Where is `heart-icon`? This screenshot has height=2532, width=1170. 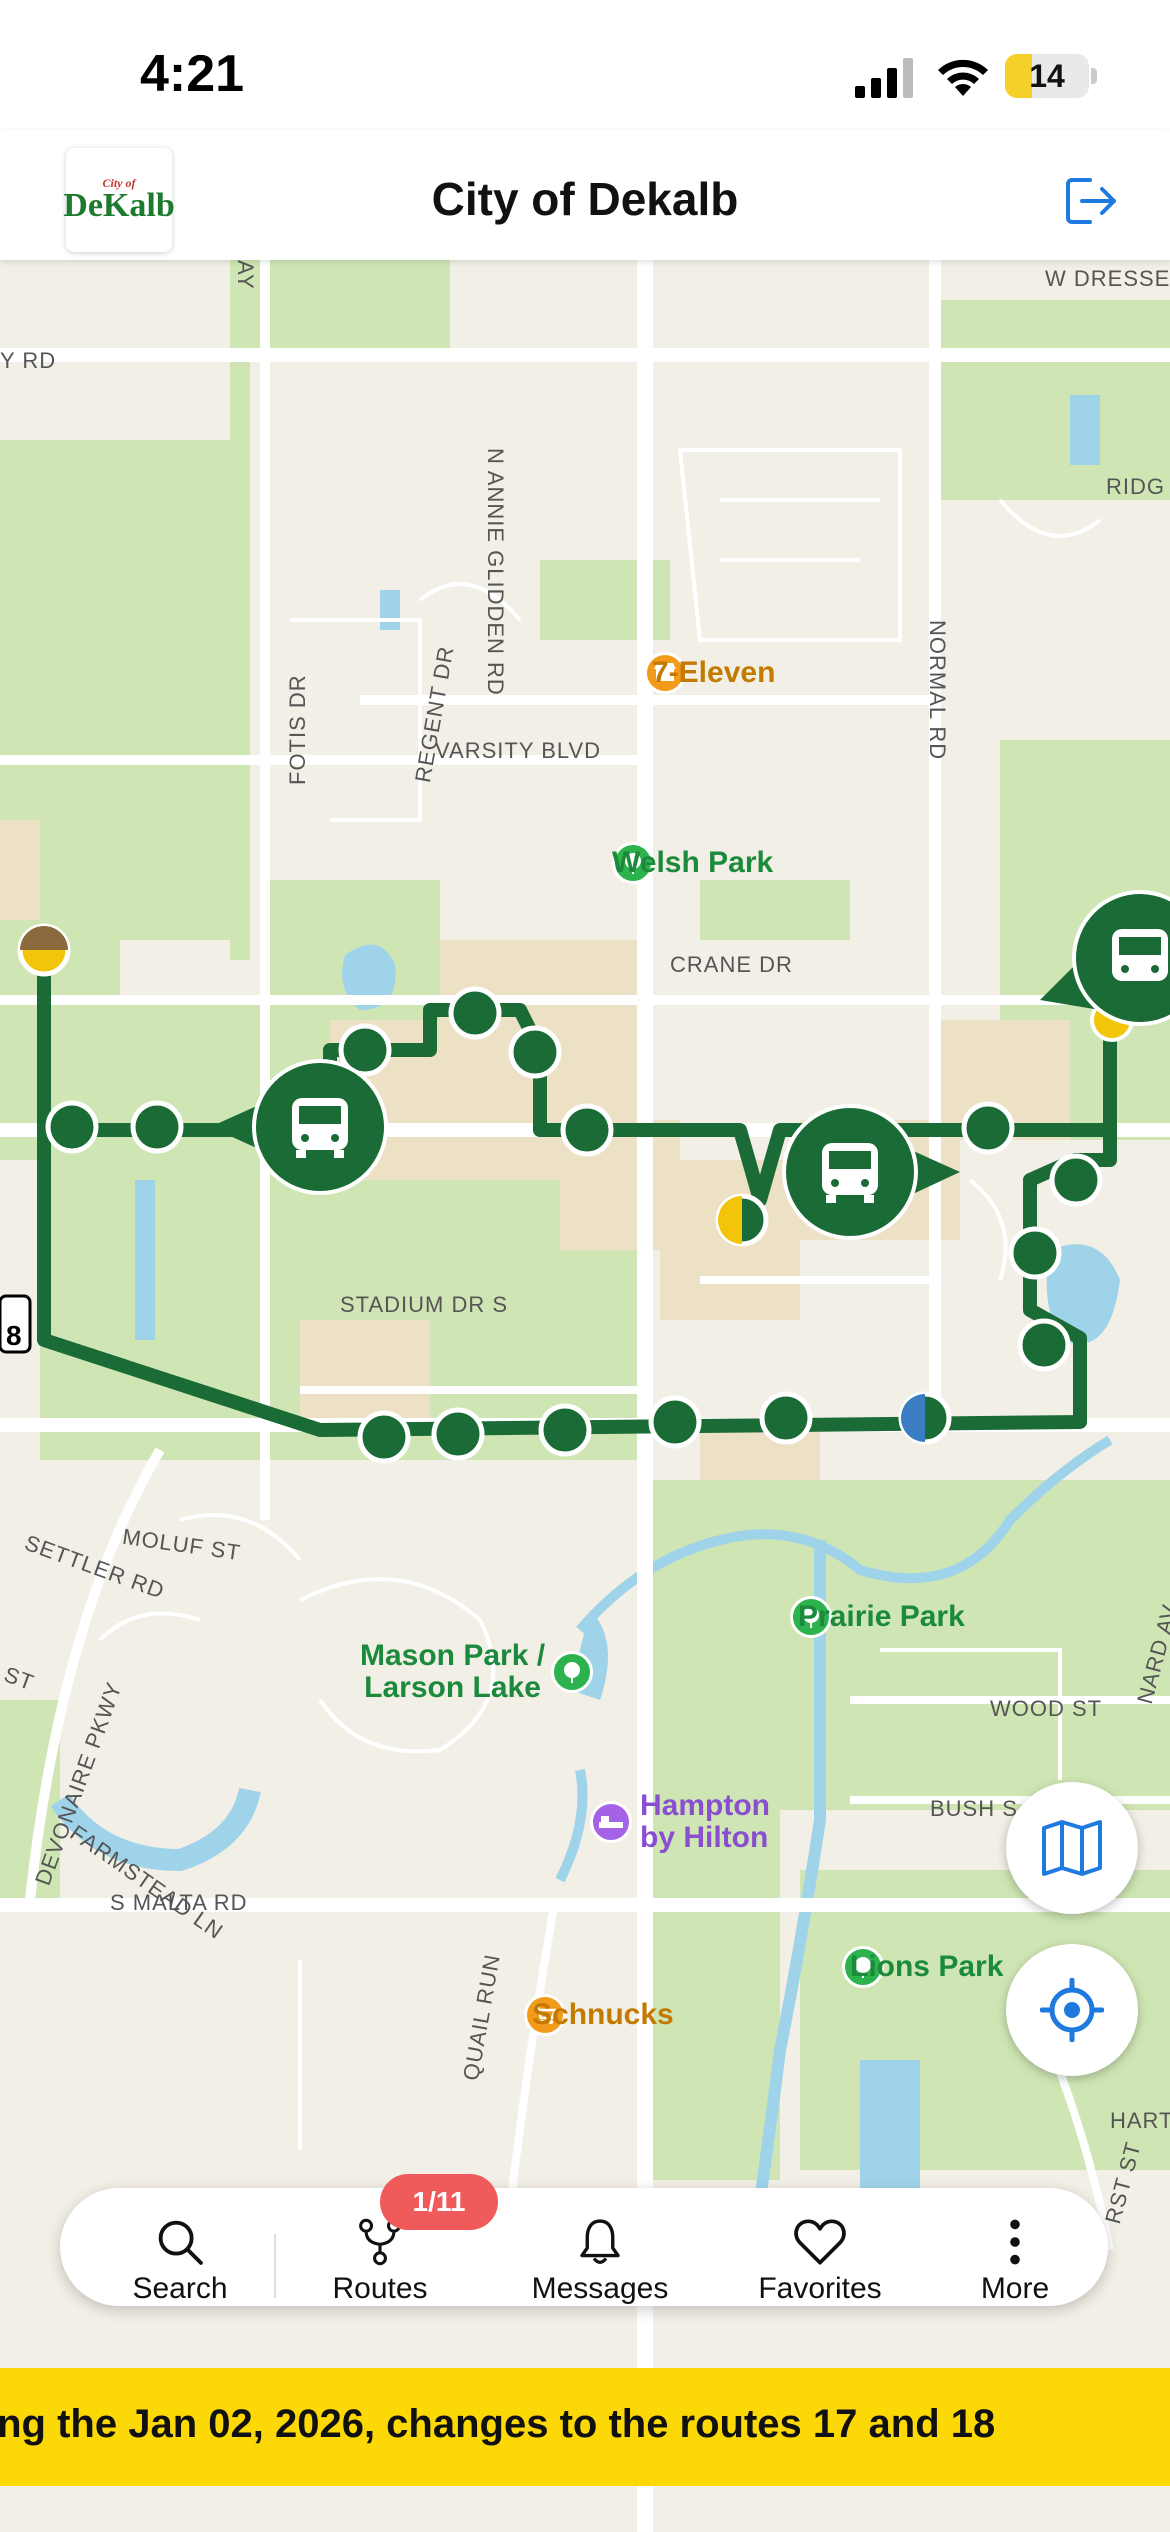 heart-icon is located at coordinates (820, 2242).